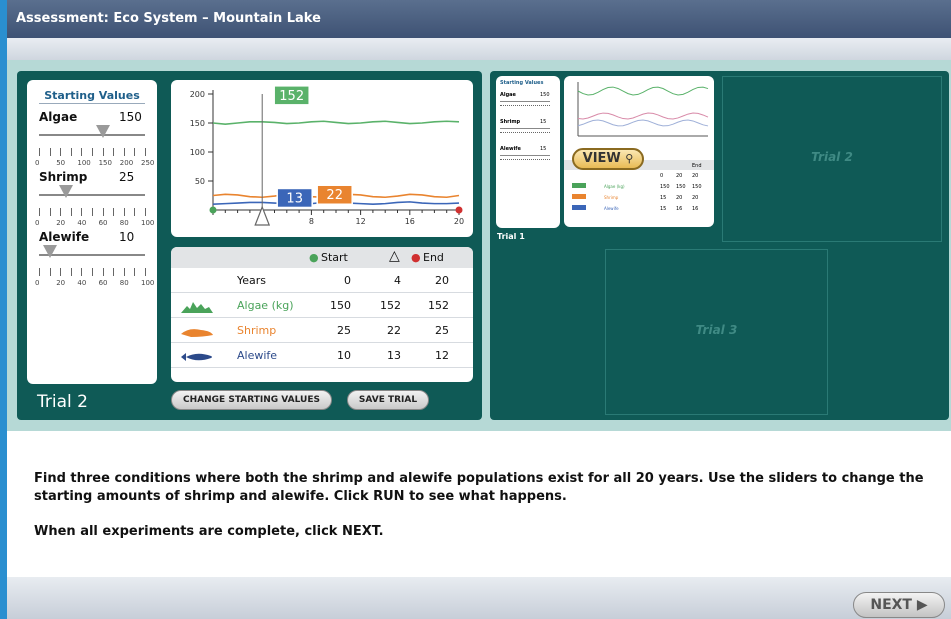 The width and height of the screenshot is (951, 619). I want to click on magnifier-icon: ⚲, so click(629, 158).